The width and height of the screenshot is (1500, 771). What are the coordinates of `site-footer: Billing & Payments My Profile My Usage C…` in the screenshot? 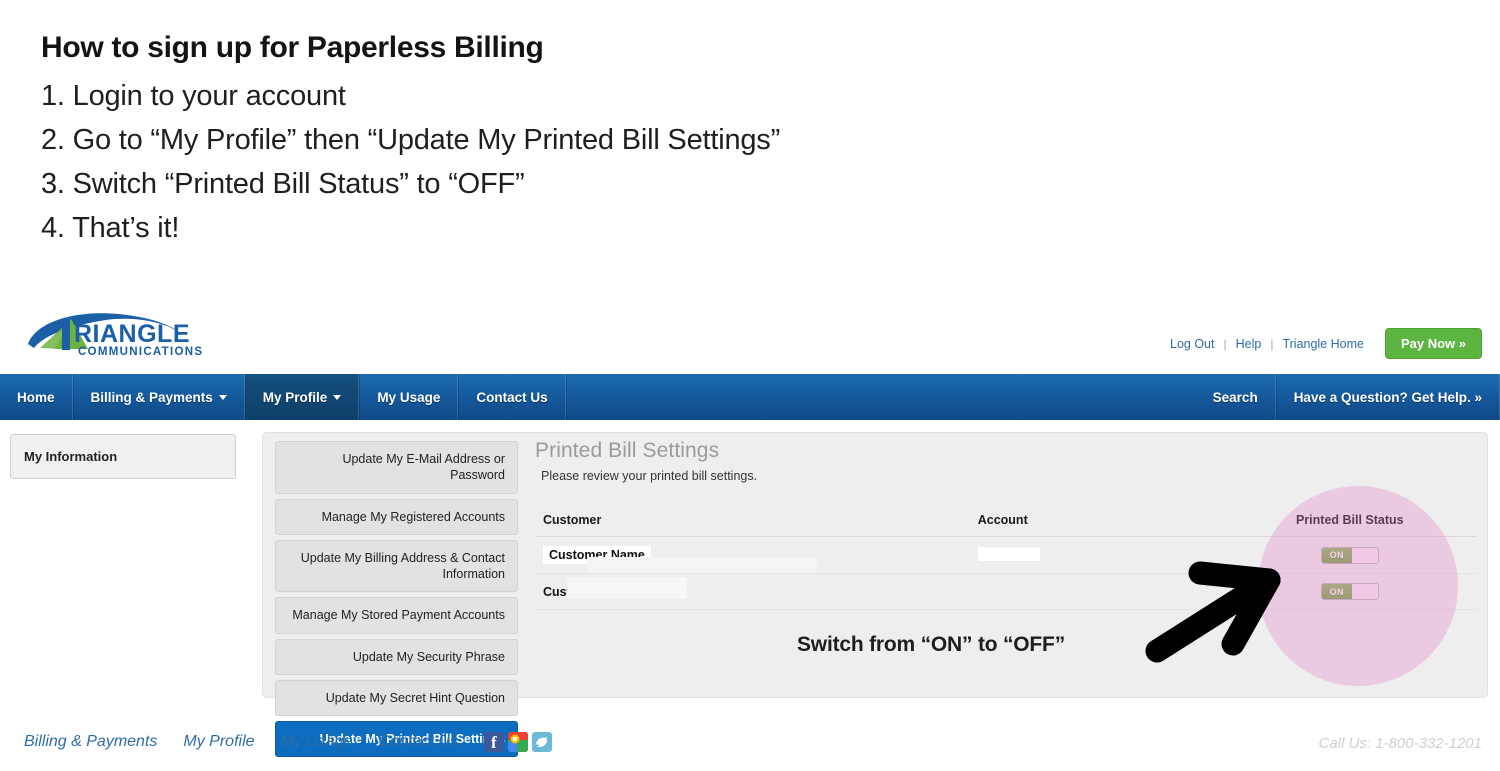 It's located at (750, 748).